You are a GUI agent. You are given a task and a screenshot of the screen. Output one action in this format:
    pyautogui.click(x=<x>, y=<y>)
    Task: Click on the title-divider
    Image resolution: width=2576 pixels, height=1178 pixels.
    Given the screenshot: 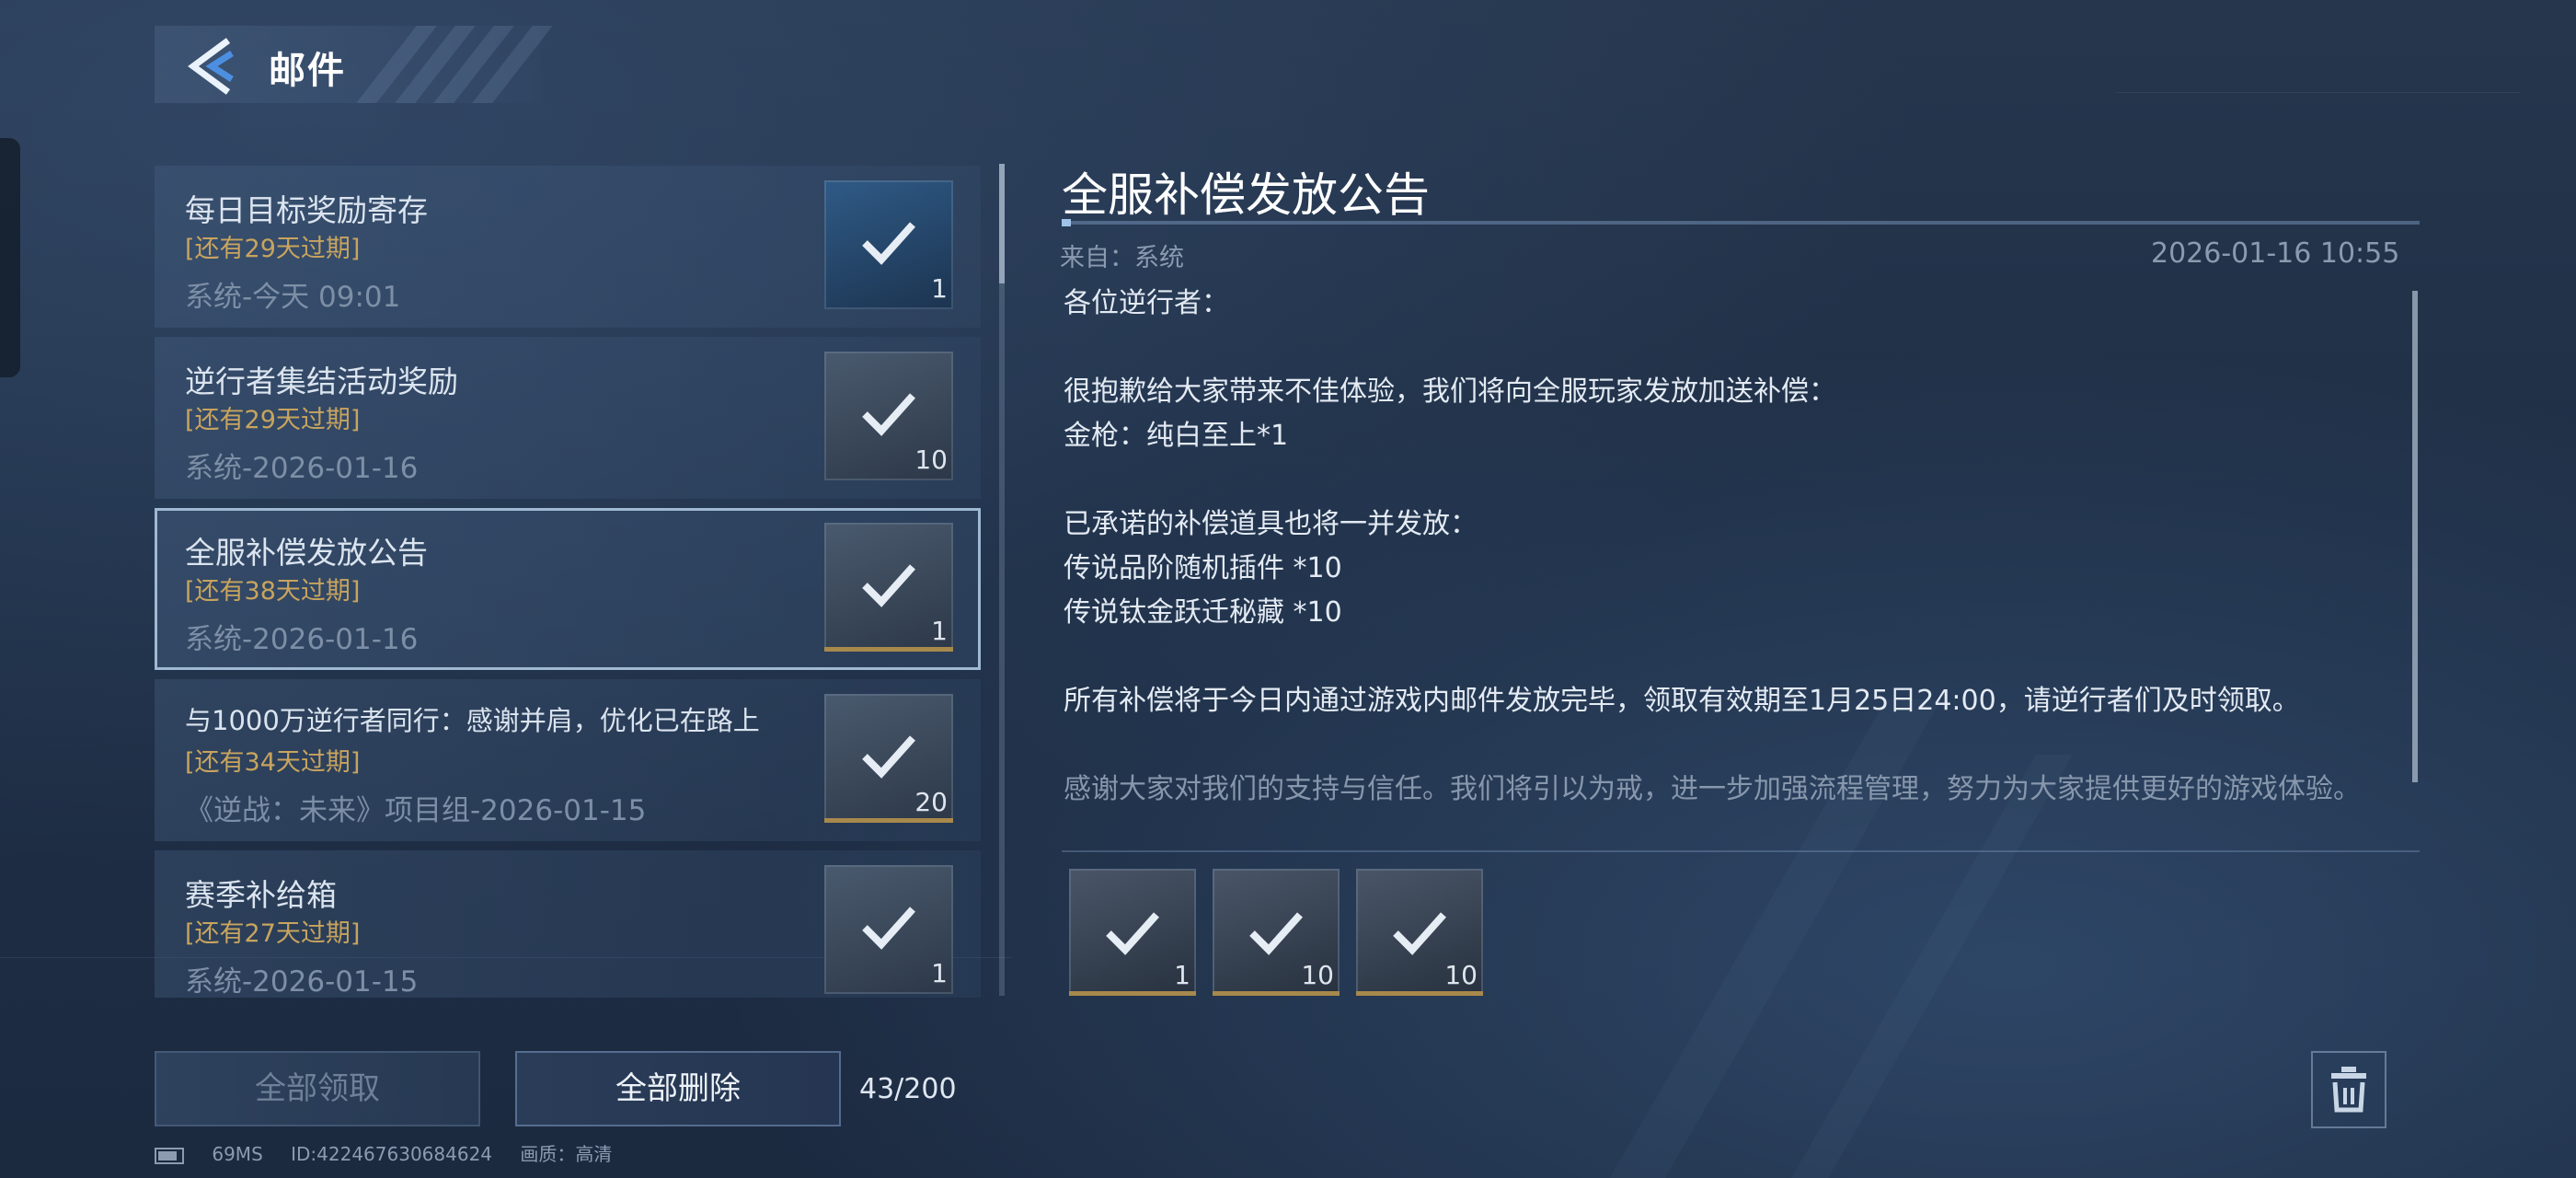 What is the action you would take?
    pyautogui.click(x=1741, y=223)
    